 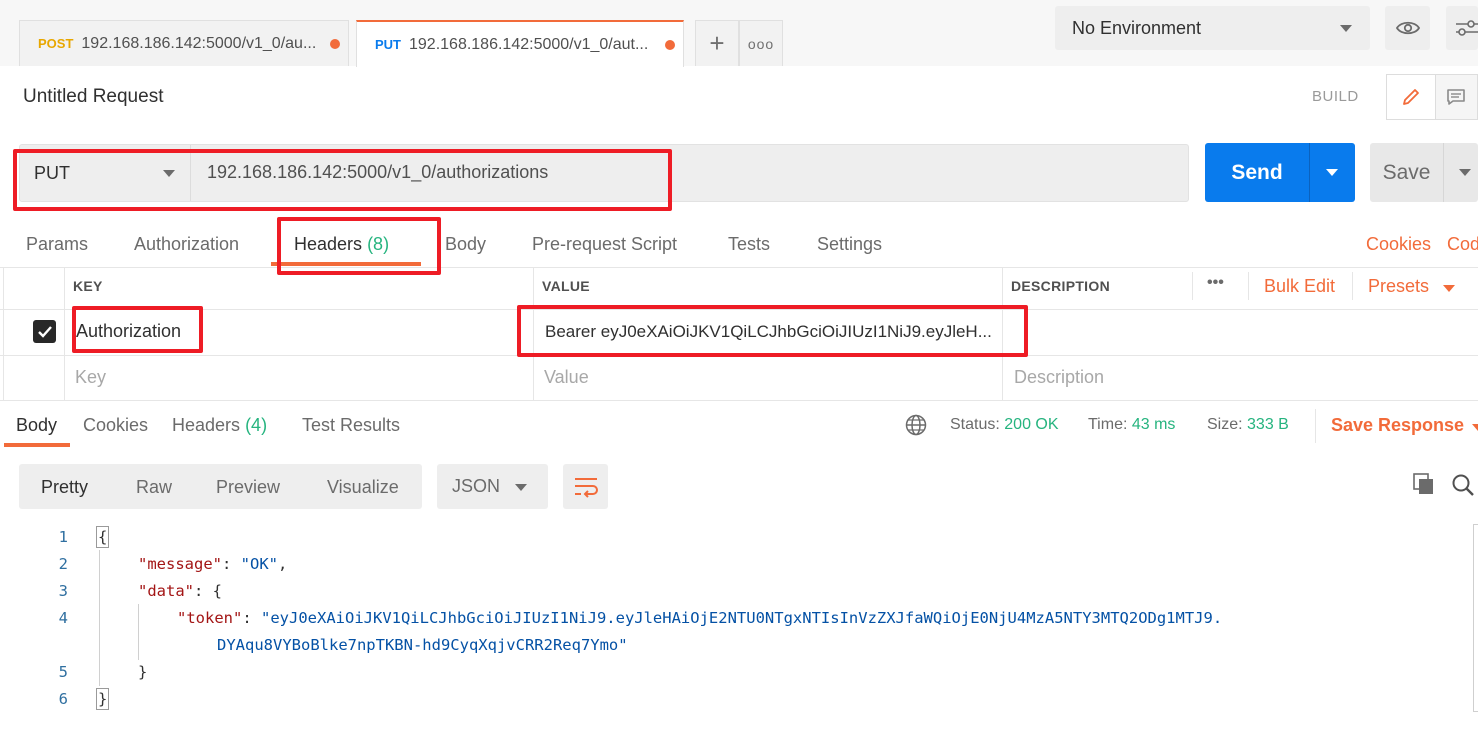 I want to click on presets-label: Presets, so click(x=1399, y=286).